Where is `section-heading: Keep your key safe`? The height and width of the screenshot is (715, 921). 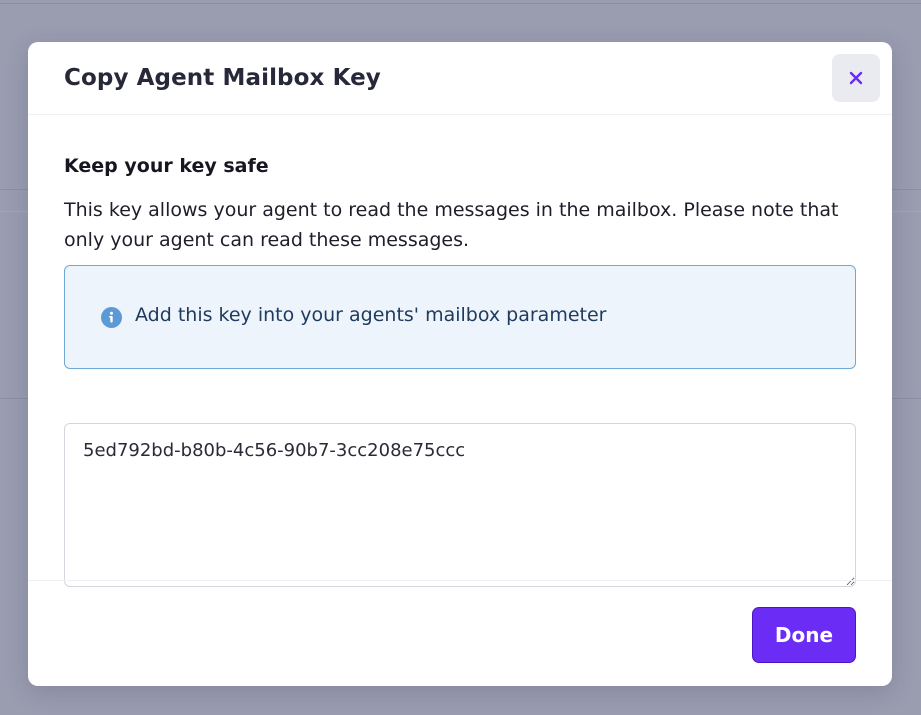 section-heading: Keep your key safe is located at coordinates (166, 166).